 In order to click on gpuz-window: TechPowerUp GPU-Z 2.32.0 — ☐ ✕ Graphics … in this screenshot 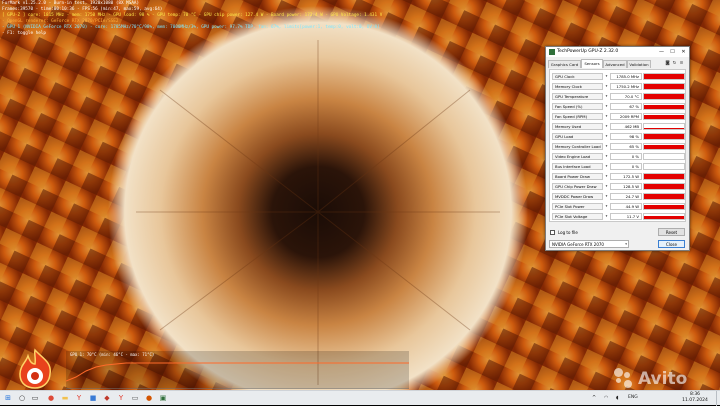, I will do `click(617, 148)`.